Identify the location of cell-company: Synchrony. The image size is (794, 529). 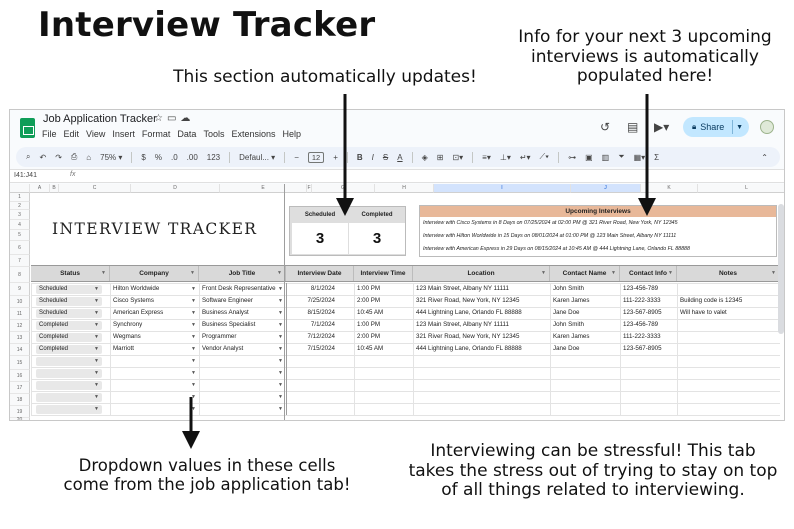
(151, 325).